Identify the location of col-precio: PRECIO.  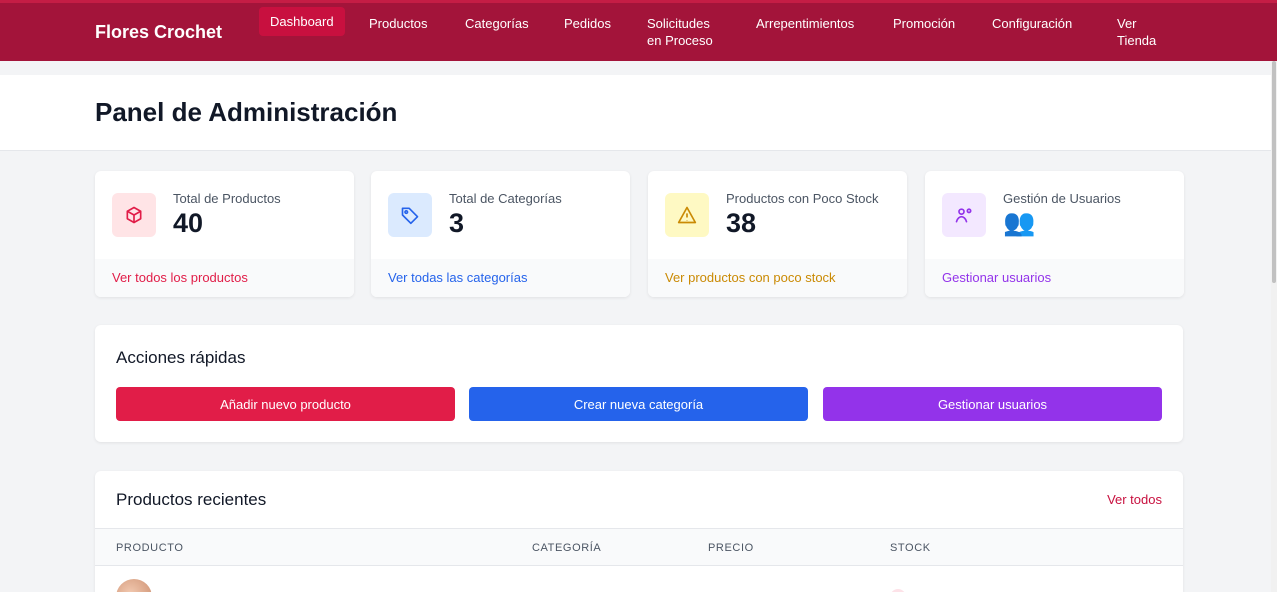
(731, 548).